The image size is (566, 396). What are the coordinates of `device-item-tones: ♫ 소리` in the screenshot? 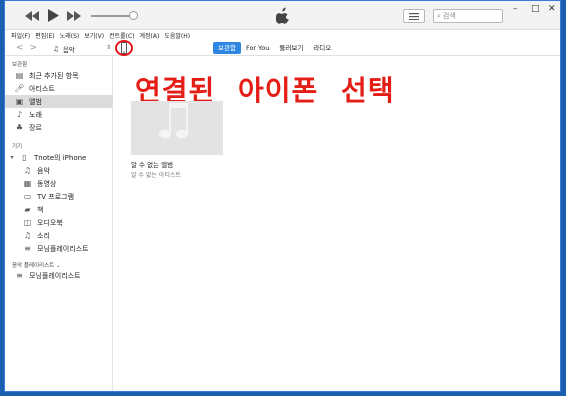 It's located at (59, 235).